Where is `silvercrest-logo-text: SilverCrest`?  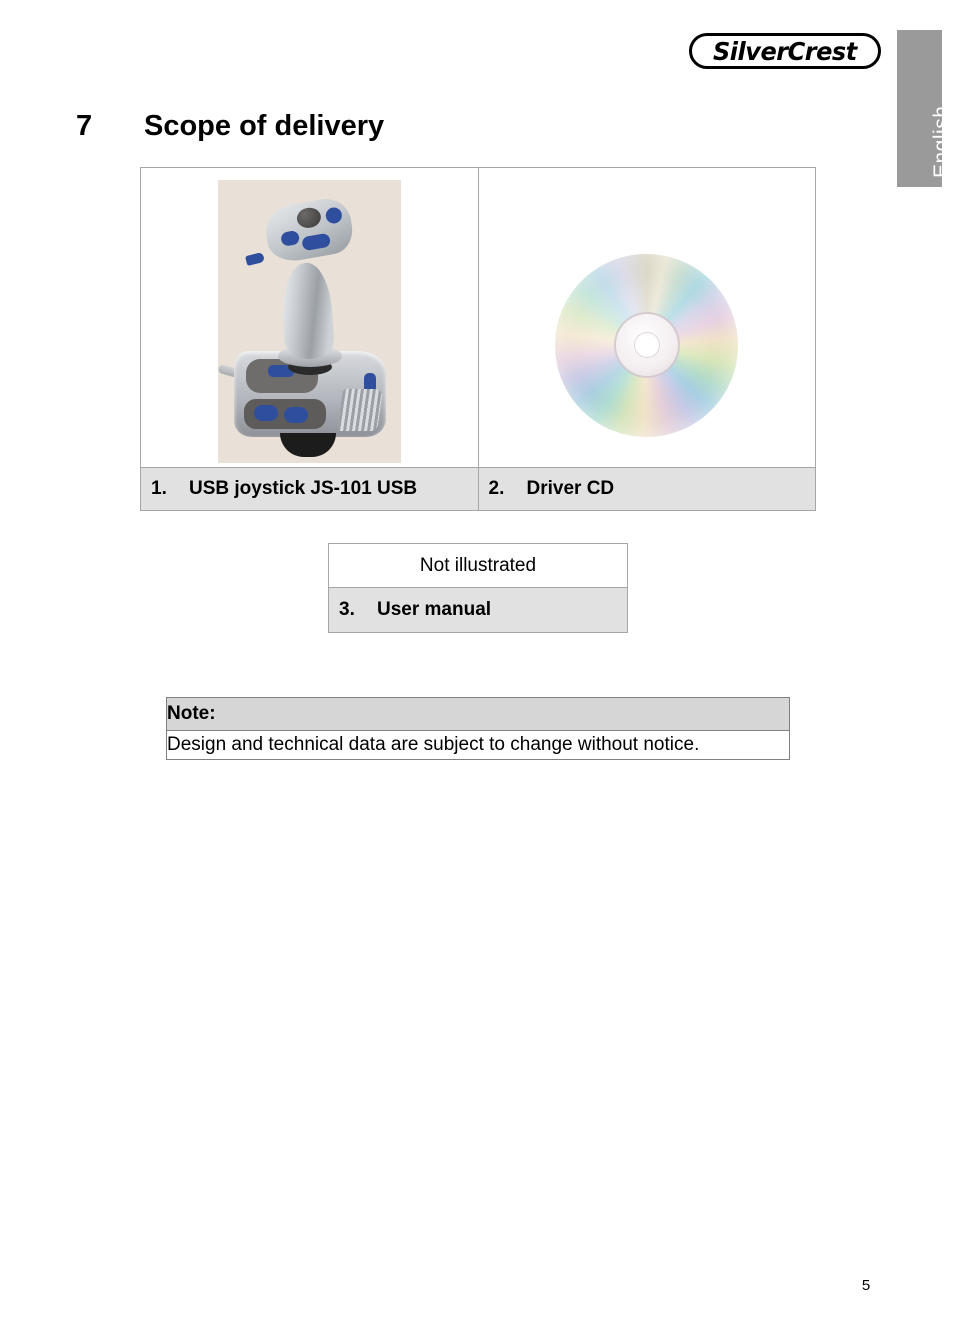 silvercrest-logo-text: SilverCrest is located at coordinates (785, 51).